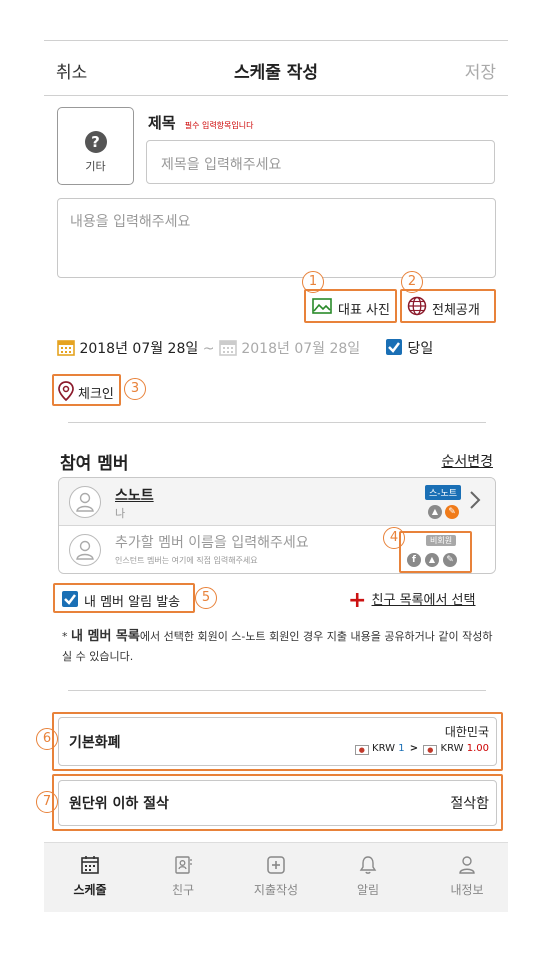 The width and height of the screenshot is (552, 955). Describe the element at coordinates (477, 748) in the screenshot. I see `to-value: 1.00` at that location.